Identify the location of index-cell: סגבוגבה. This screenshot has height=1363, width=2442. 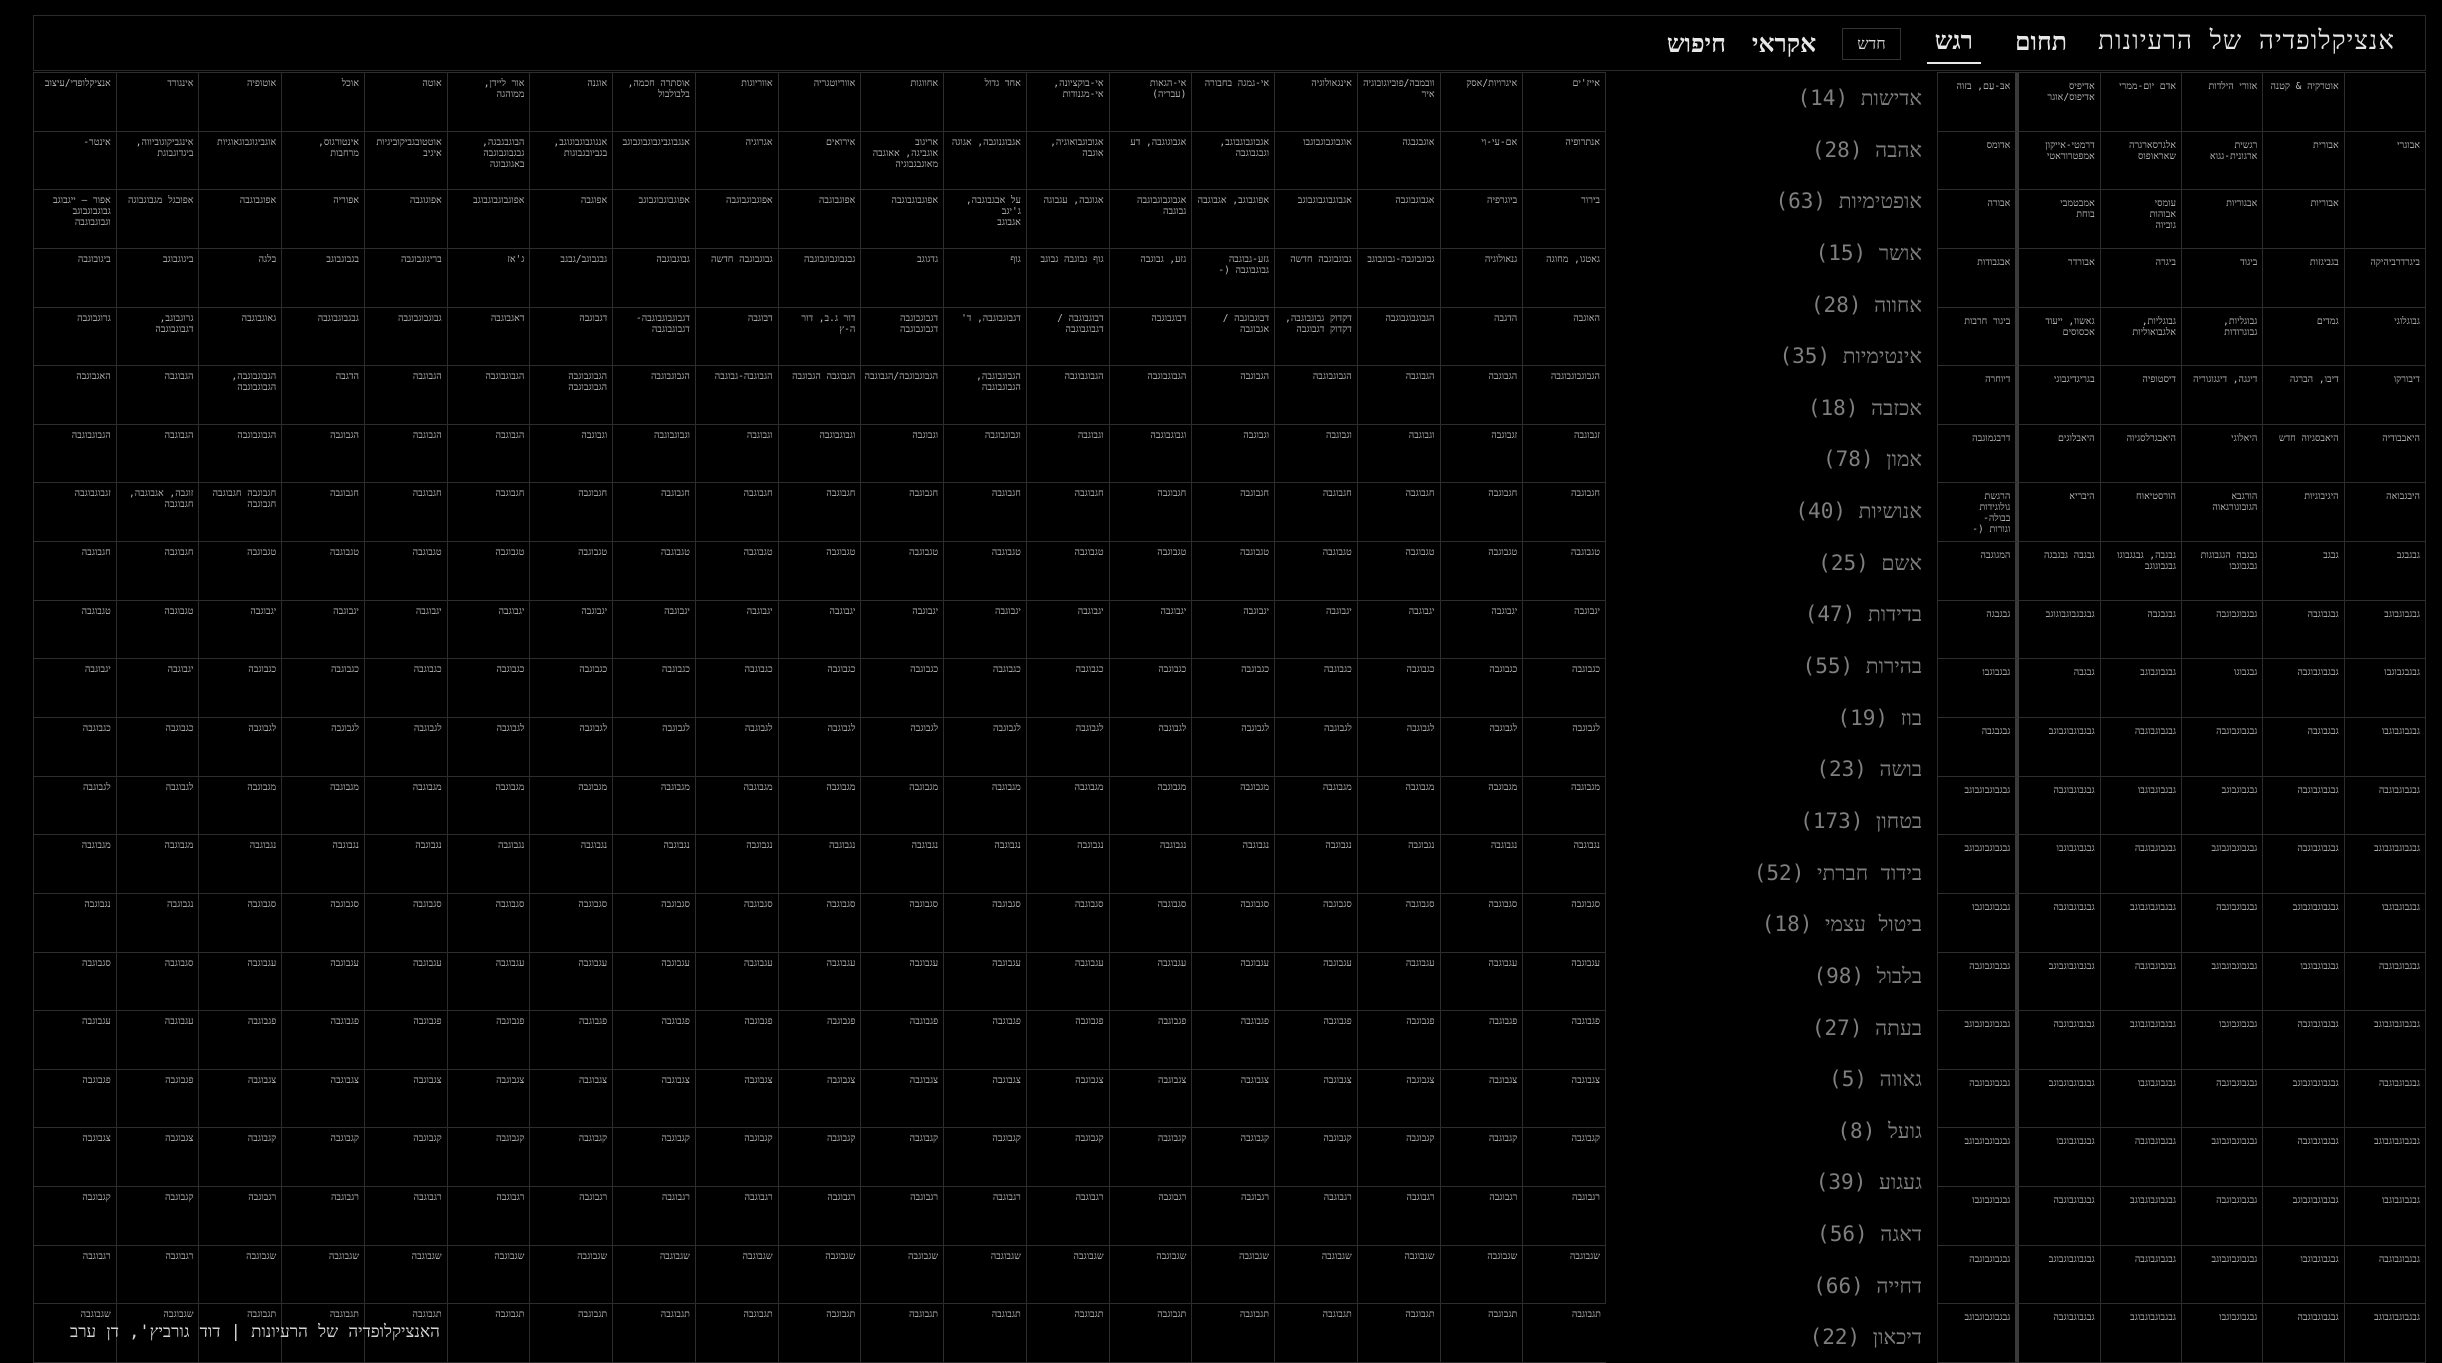
(241, 923).